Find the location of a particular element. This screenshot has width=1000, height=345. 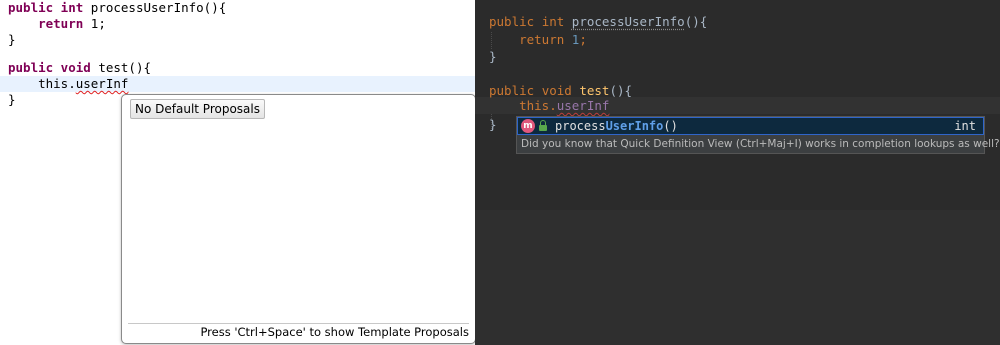

method-signature: processUserInfo(){ is located at coordinates (158, 7).